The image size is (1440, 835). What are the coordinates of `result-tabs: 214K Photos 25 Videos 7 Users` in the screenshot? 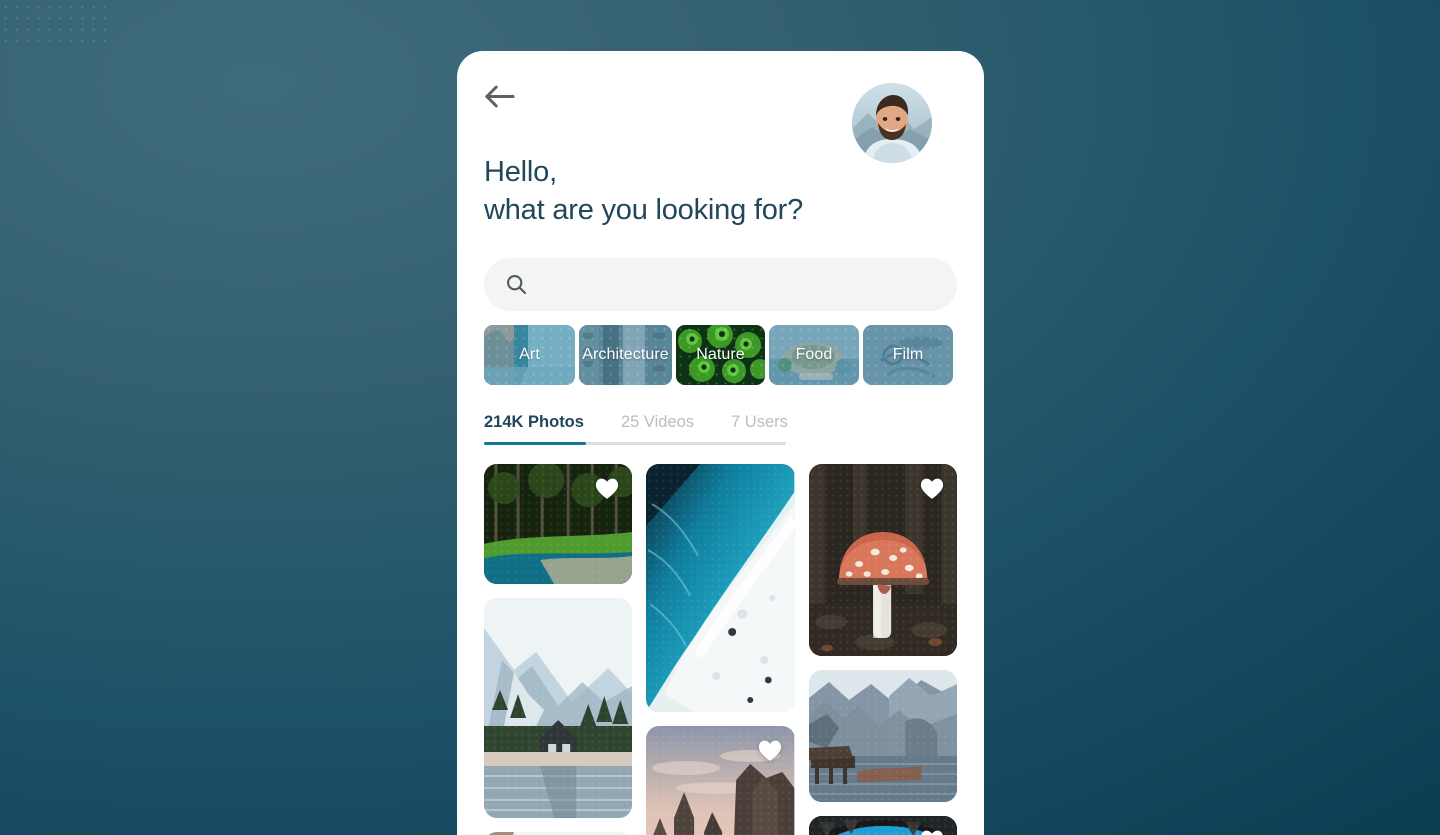 It's located at (720, 429).